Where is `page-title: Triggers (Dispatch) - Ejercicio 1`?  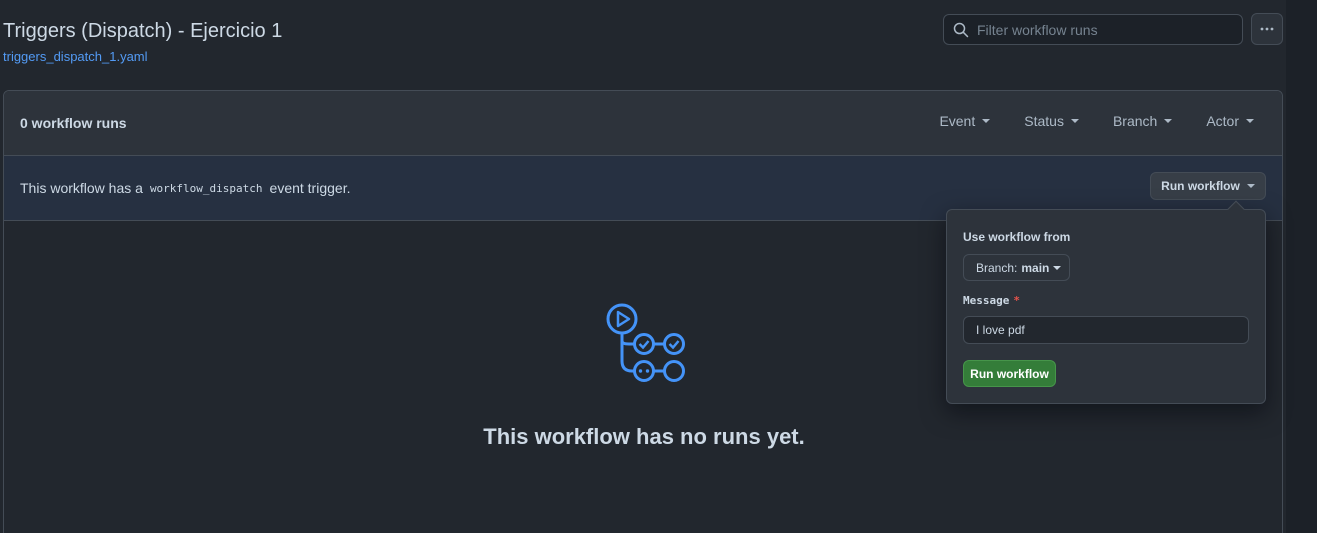 page-title: Triggers (Dispatch) - Ejercicio 1 is located at coordinates (143, 31).